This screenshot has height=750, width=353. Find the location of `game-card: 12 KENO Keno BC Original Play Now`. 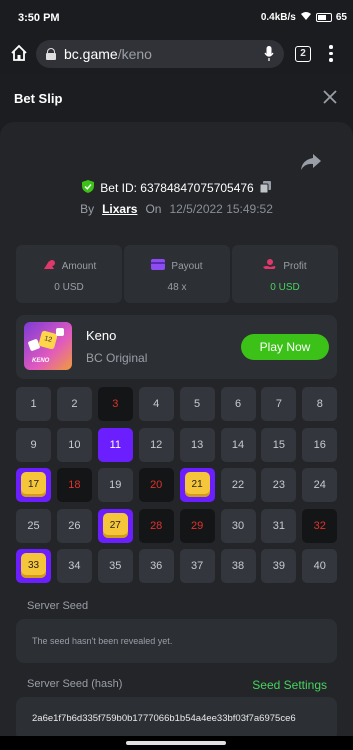

game-card: 12 KENO Keno BC Original Play Now is located at coordinates (176, 347).